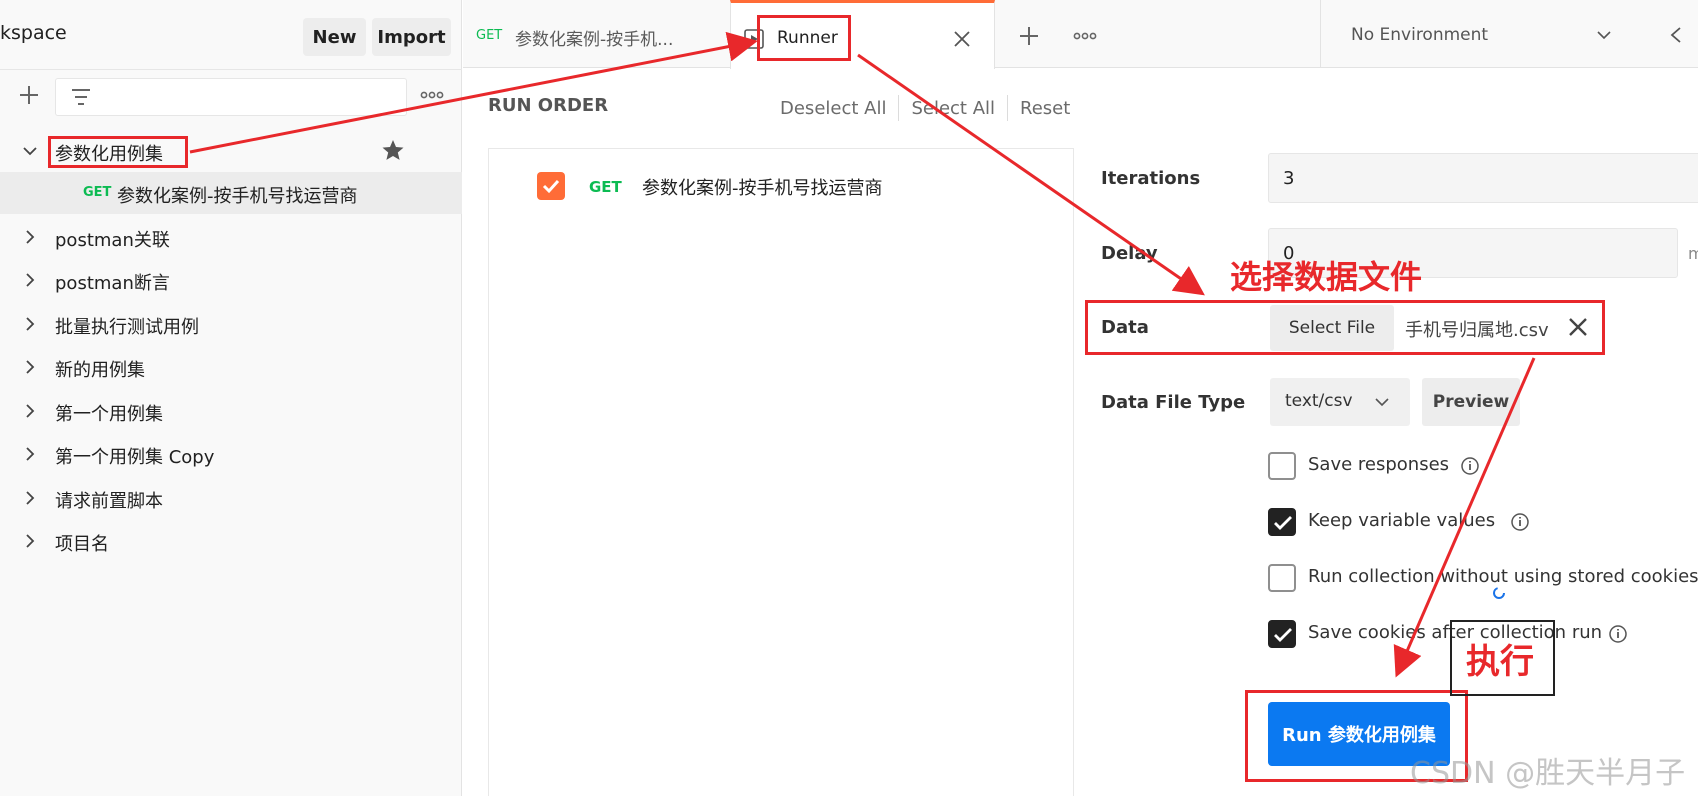 The height and width of the screenshot is (796, 1698). I want to click on collection-label: 批量执行测试用例, so click(127, 327).